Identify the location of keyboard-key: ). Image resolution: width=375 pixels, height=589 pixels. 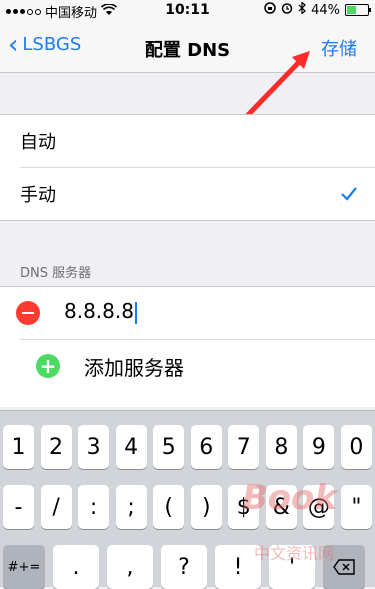
(206, 507).